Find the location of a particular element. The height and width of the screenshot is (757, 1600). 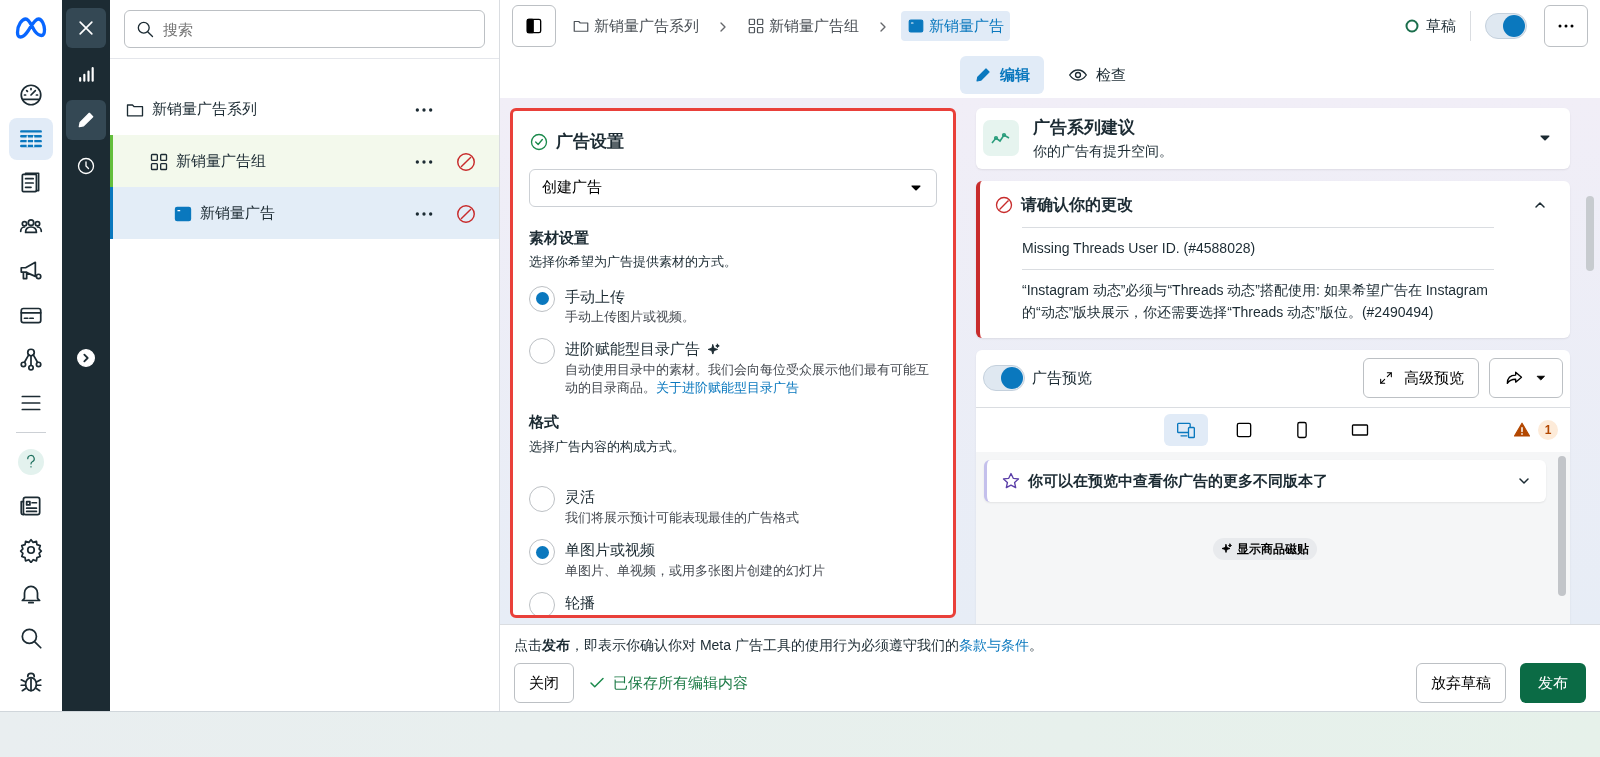

clock-icon is located at coordinates (86, 166).